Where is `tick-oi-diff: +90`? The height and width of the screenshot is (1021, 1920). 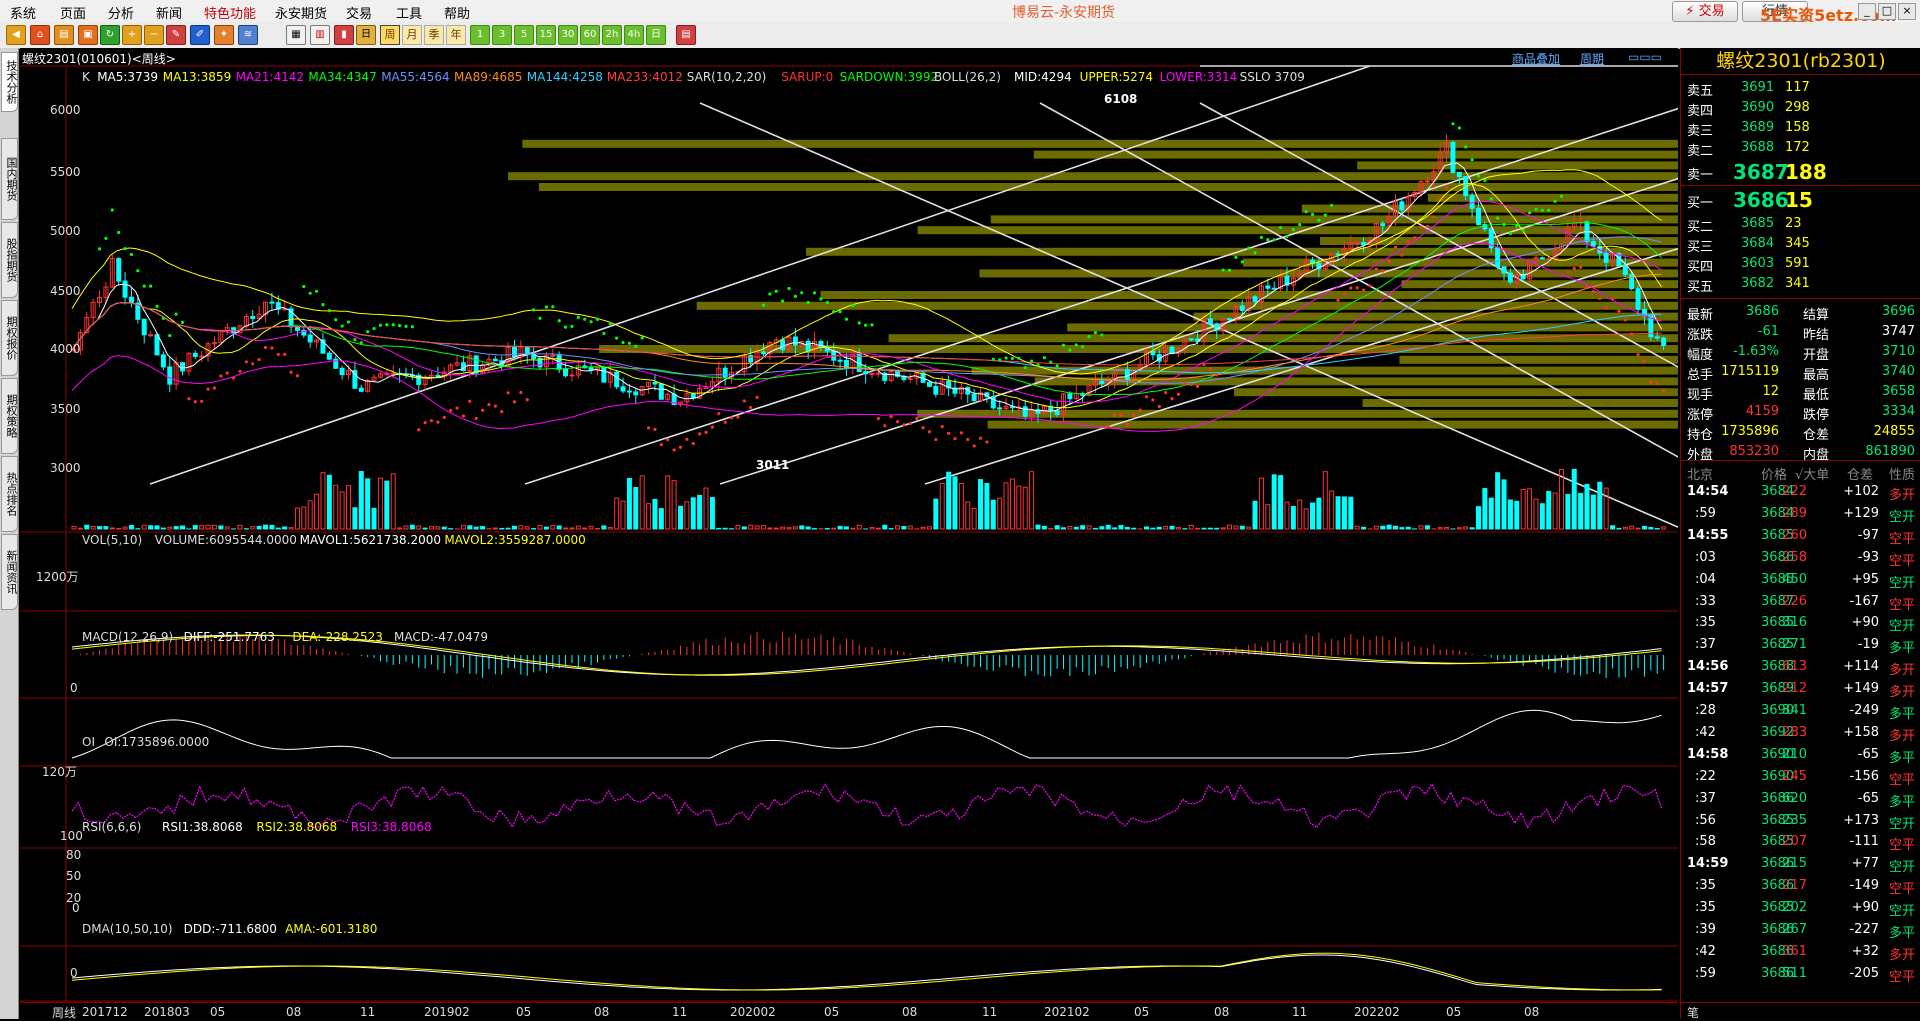 tick-oi-diff: +90 is located at coordinates (1865, 622).